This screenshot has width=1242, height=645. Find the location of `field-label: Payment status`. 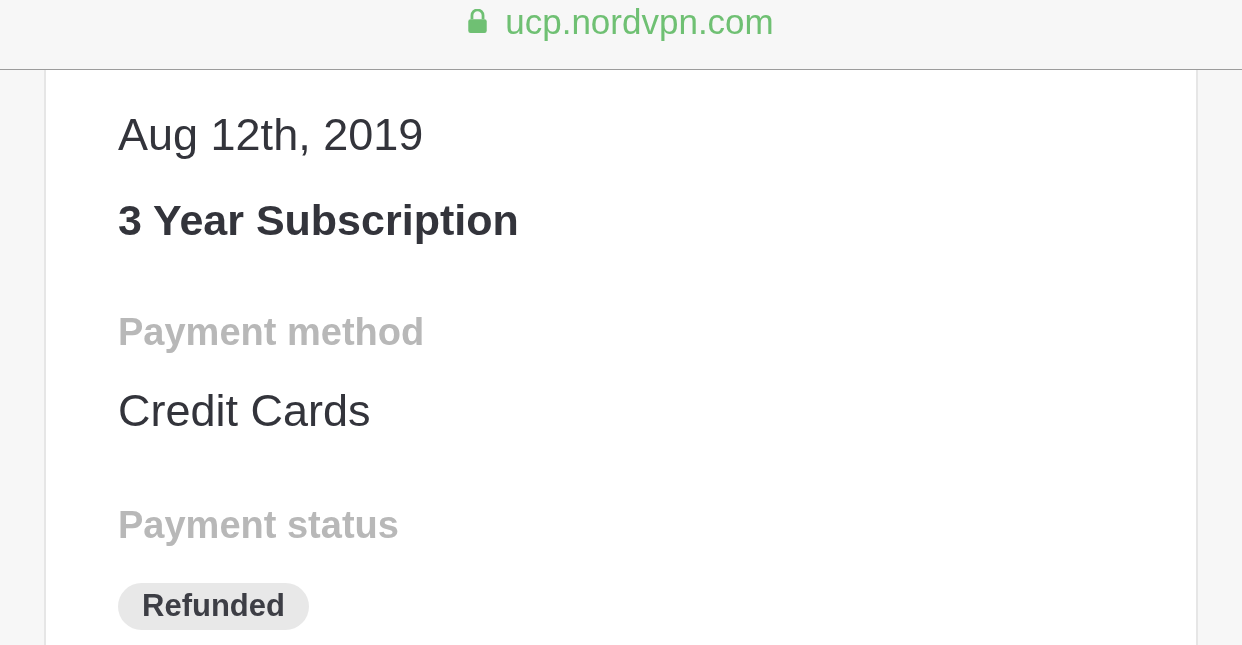

field-label: Payment status is located at coordinates (258, 525).